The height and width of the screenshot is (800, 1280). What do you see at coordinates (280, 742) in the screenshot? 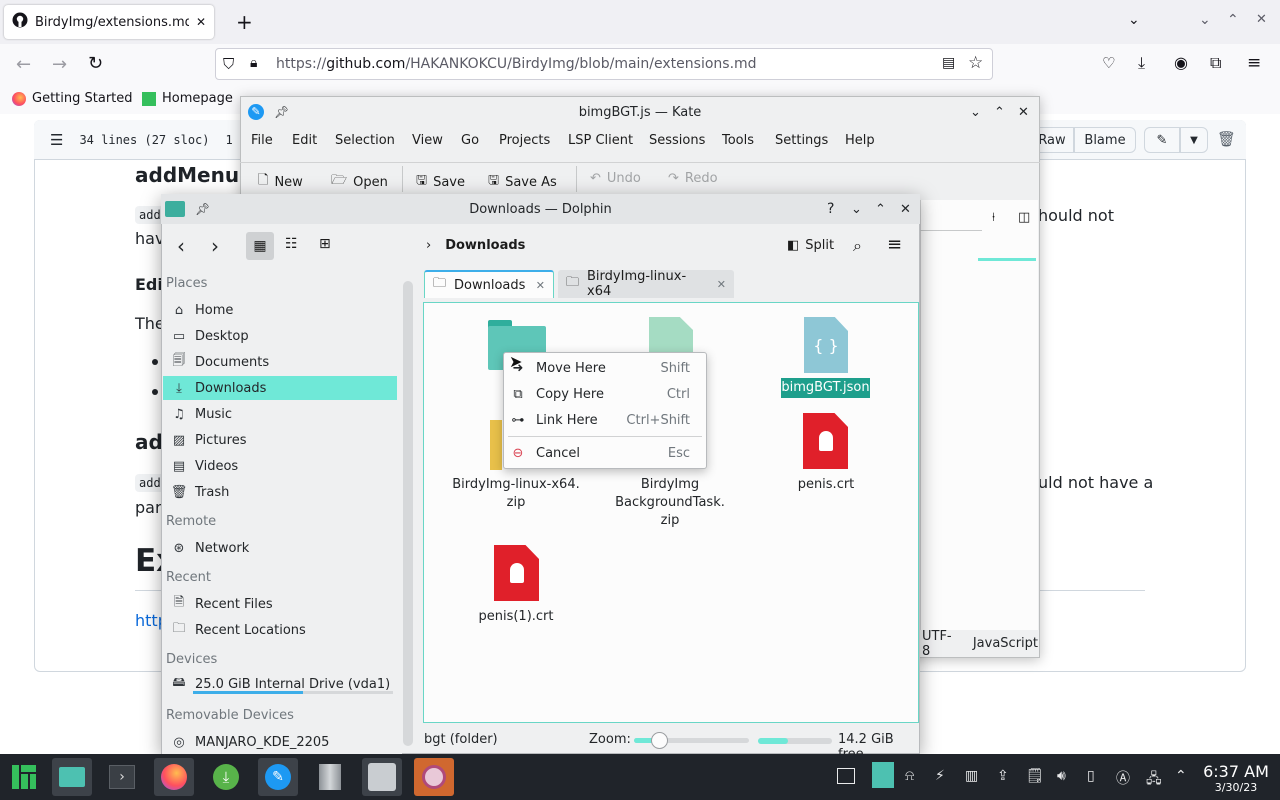
I see `device-removable: ◎ MANJARO_KDE_2205` at bounding box center [280, 742].